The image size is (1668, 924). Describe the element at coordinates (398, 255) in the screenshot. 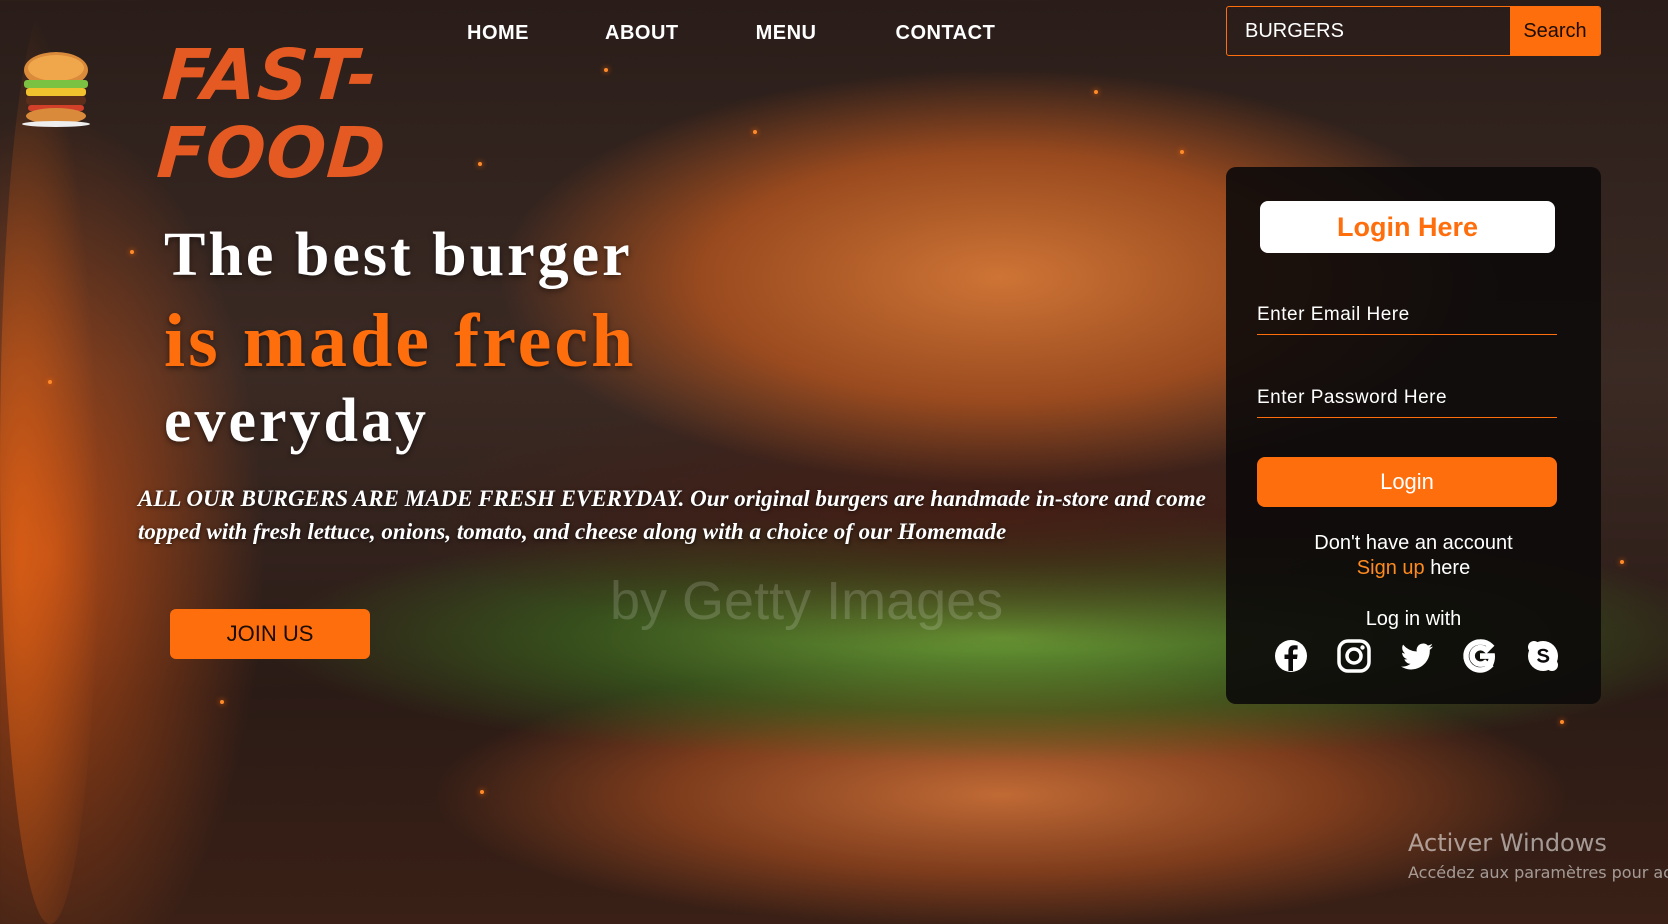

I see `hero-heading-line-1: The best burger` at that location.